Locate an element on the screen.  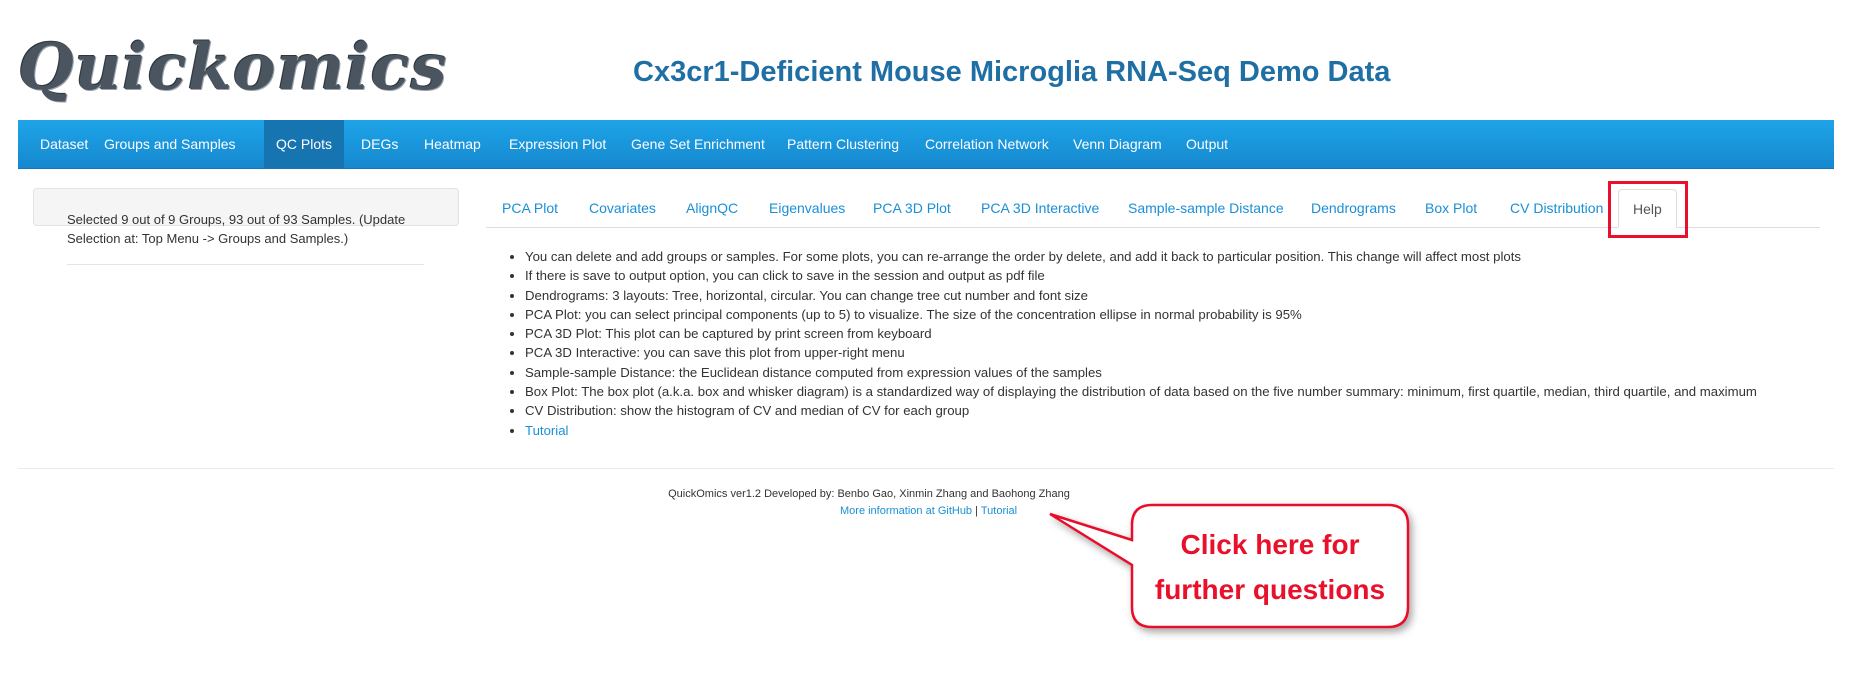
tab-eigenvalues: Eigenvalues is located at coordinates (807, 210).